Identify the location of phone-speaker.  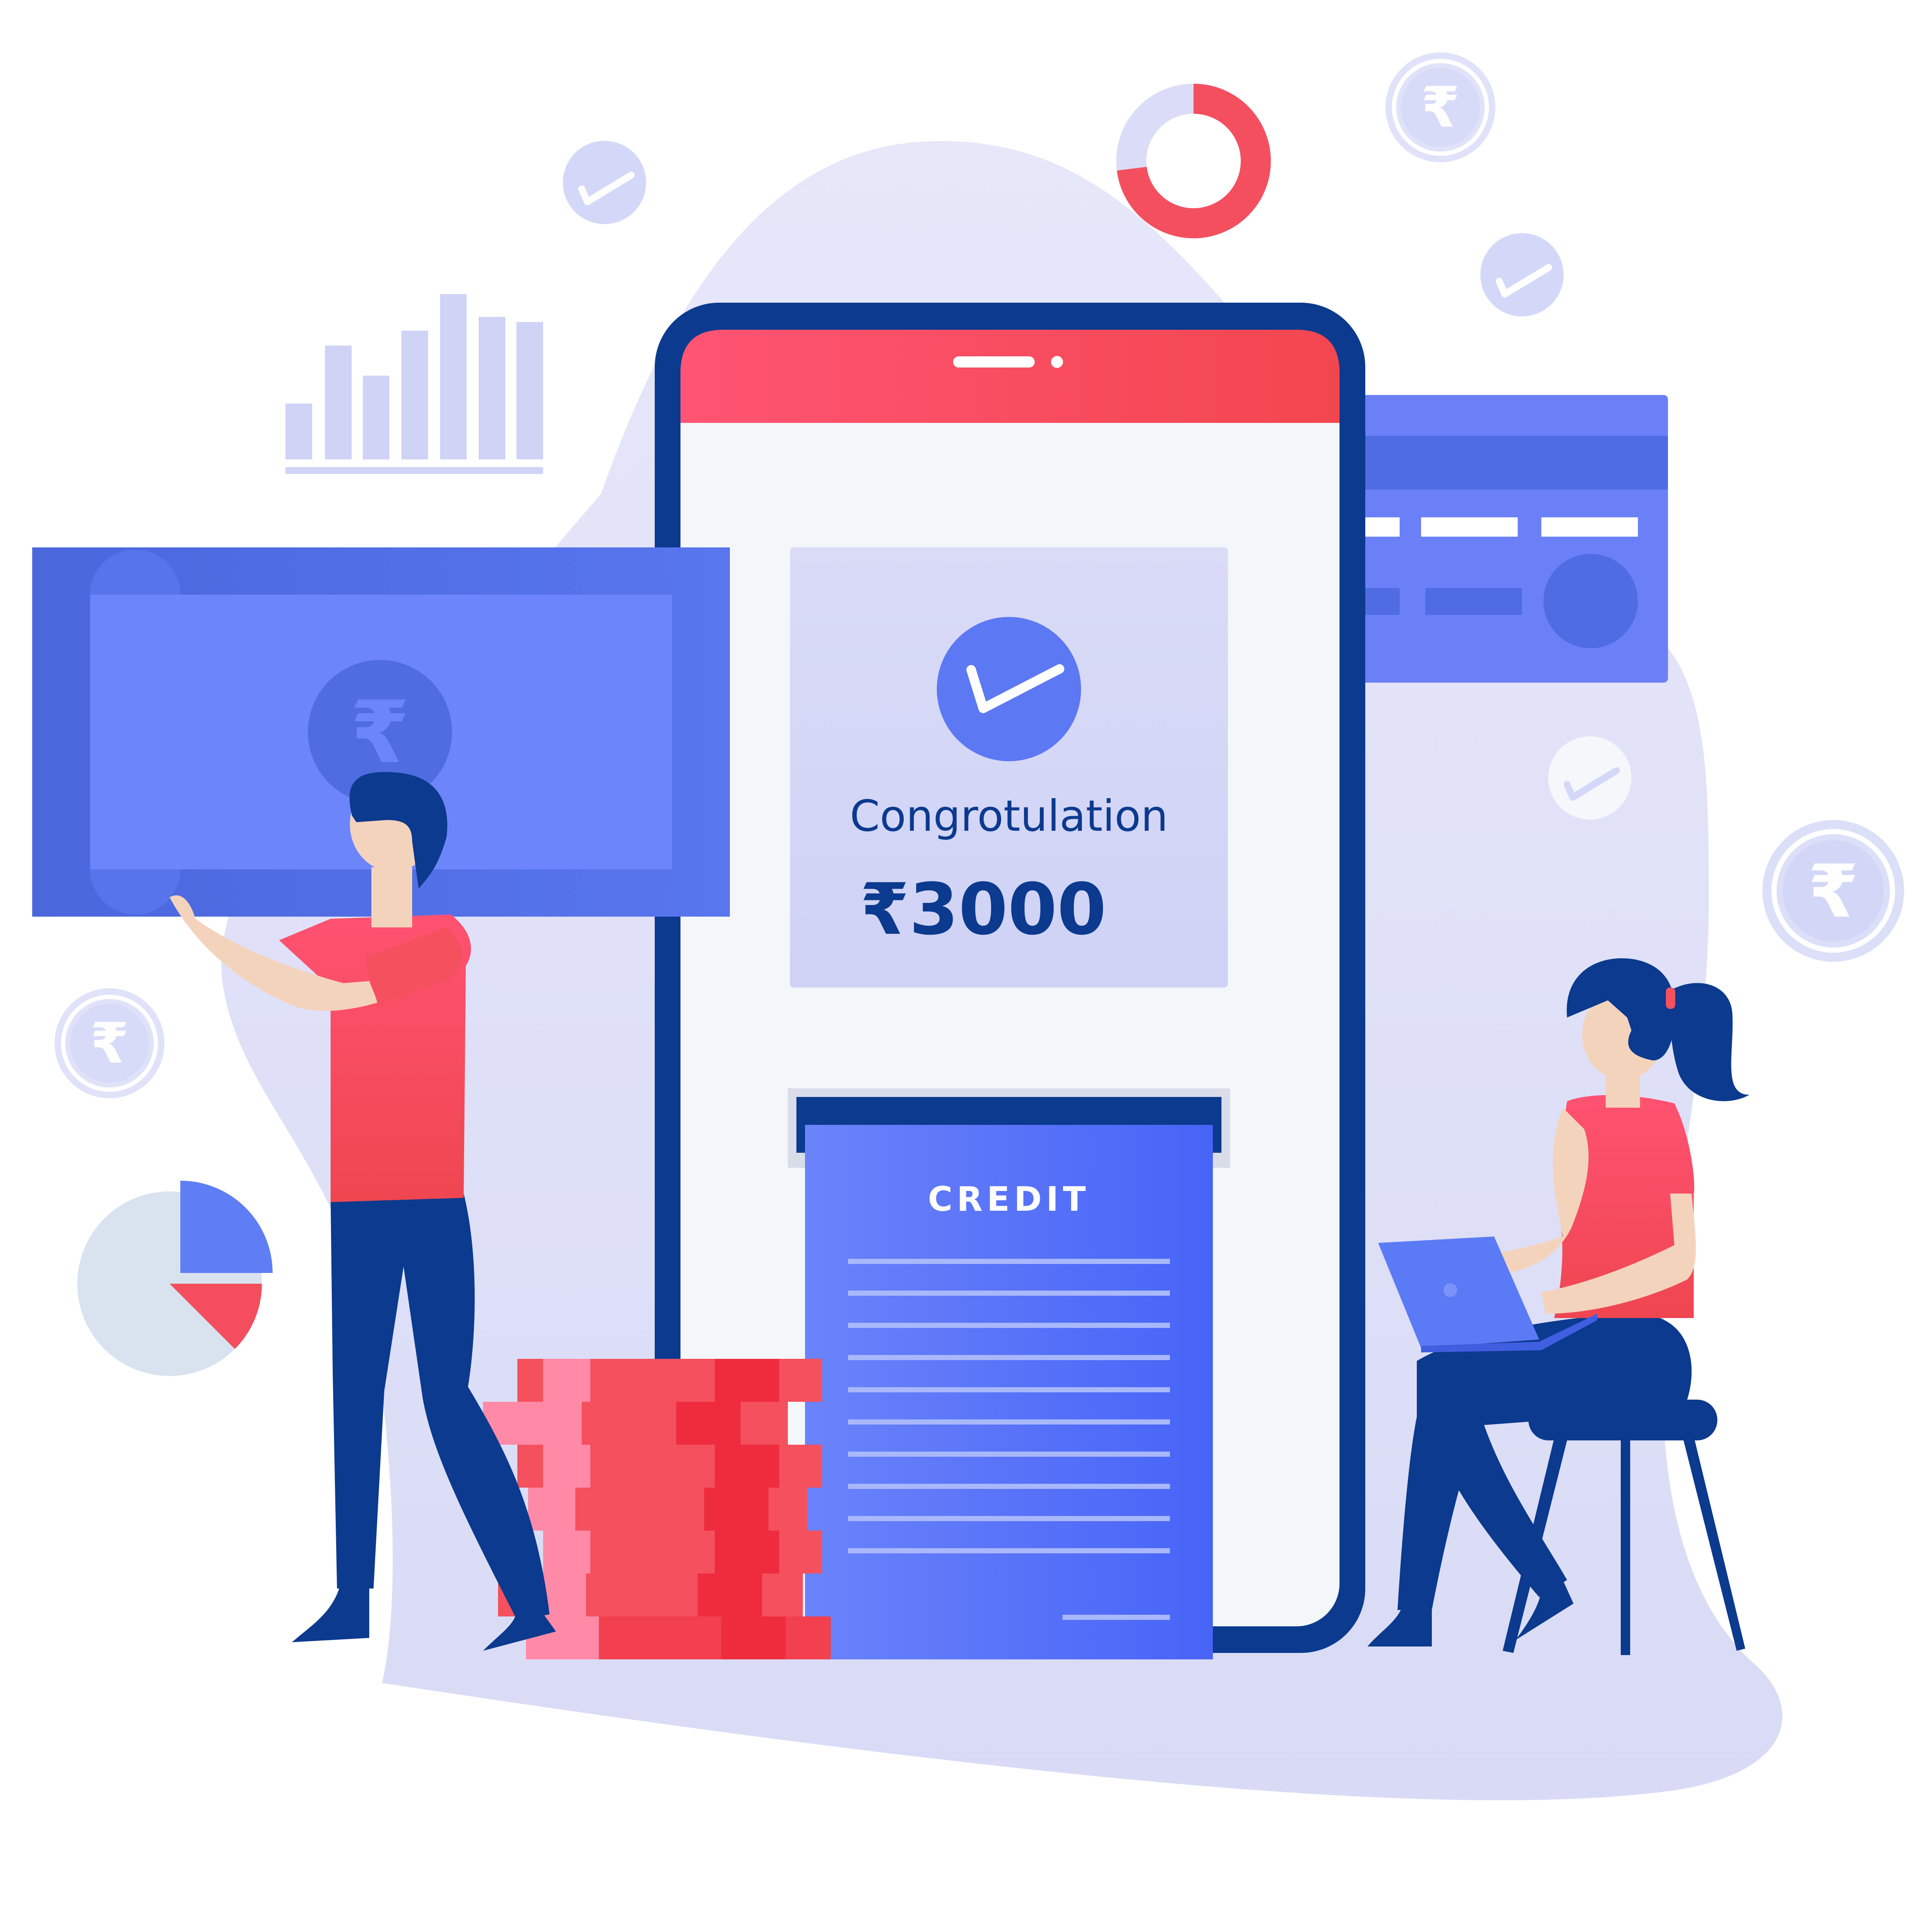
(994, 362).